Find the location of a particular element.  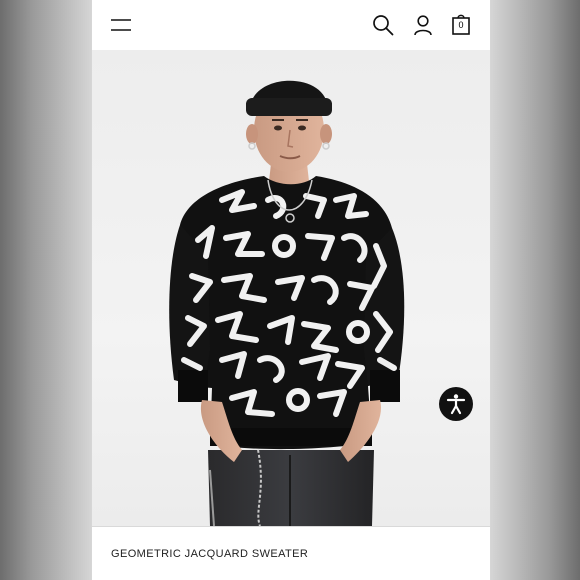

divider is located at coordinates (291, 526).